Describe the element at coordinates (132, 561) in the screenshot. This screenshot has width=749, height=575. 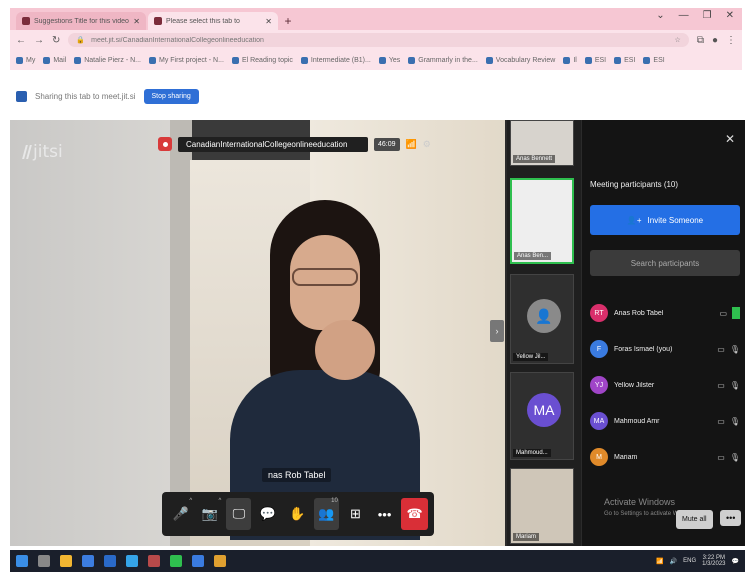
I see `store-icon` at that location.